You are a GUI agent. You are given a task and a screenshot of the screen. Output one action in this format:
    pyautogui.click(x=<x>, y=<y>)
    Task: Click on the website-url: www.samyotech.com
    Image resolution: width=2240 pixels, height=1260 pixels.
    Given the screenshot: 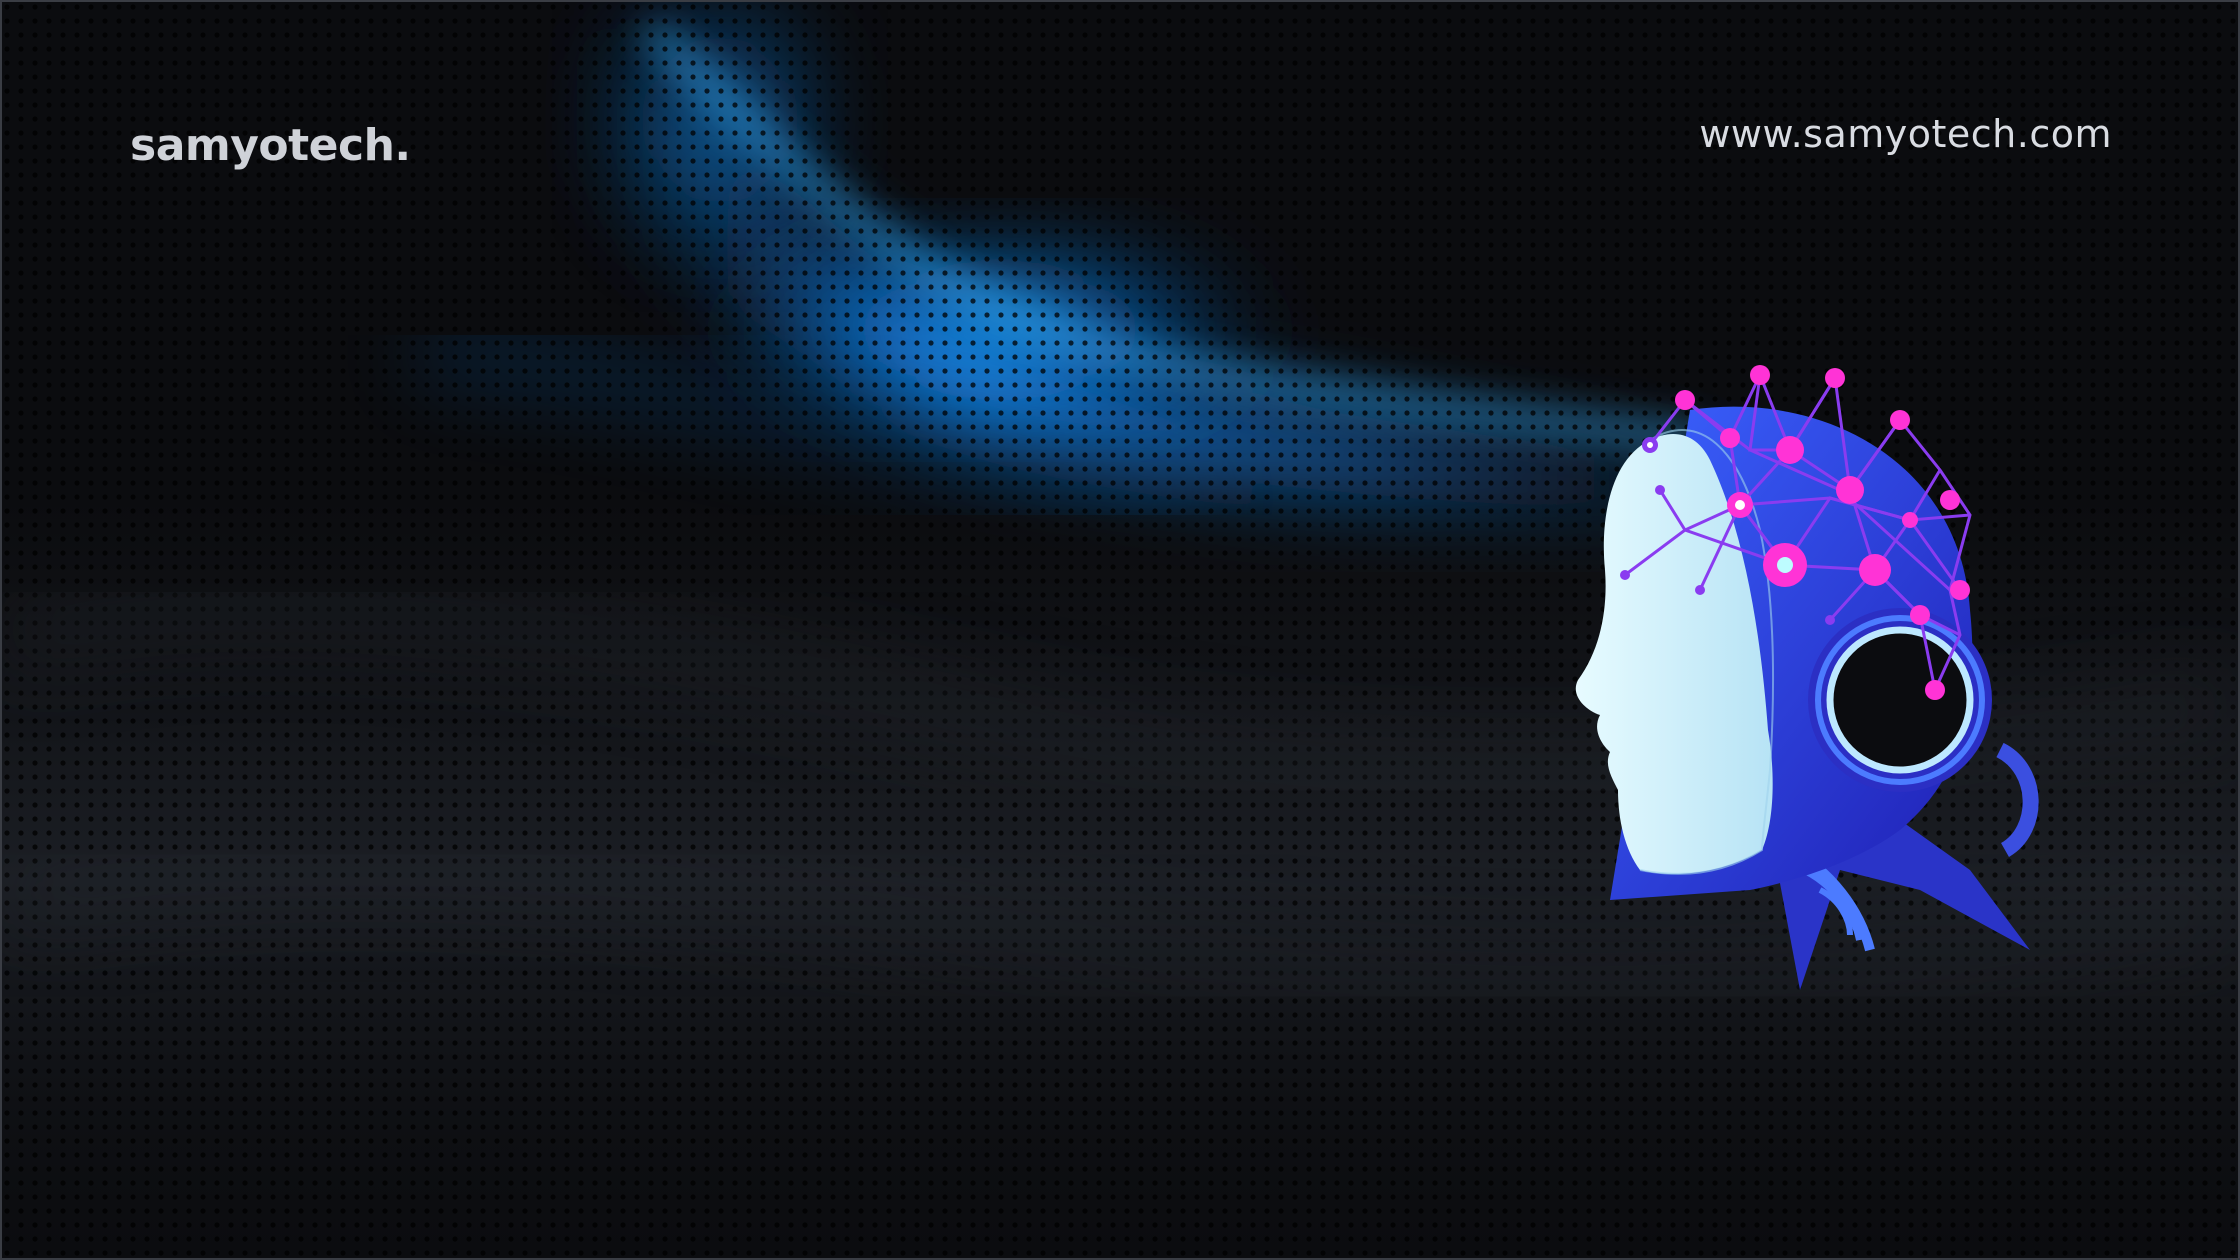 What is the action you would take?
    pyautogui.click(x=1905, y=134)
    